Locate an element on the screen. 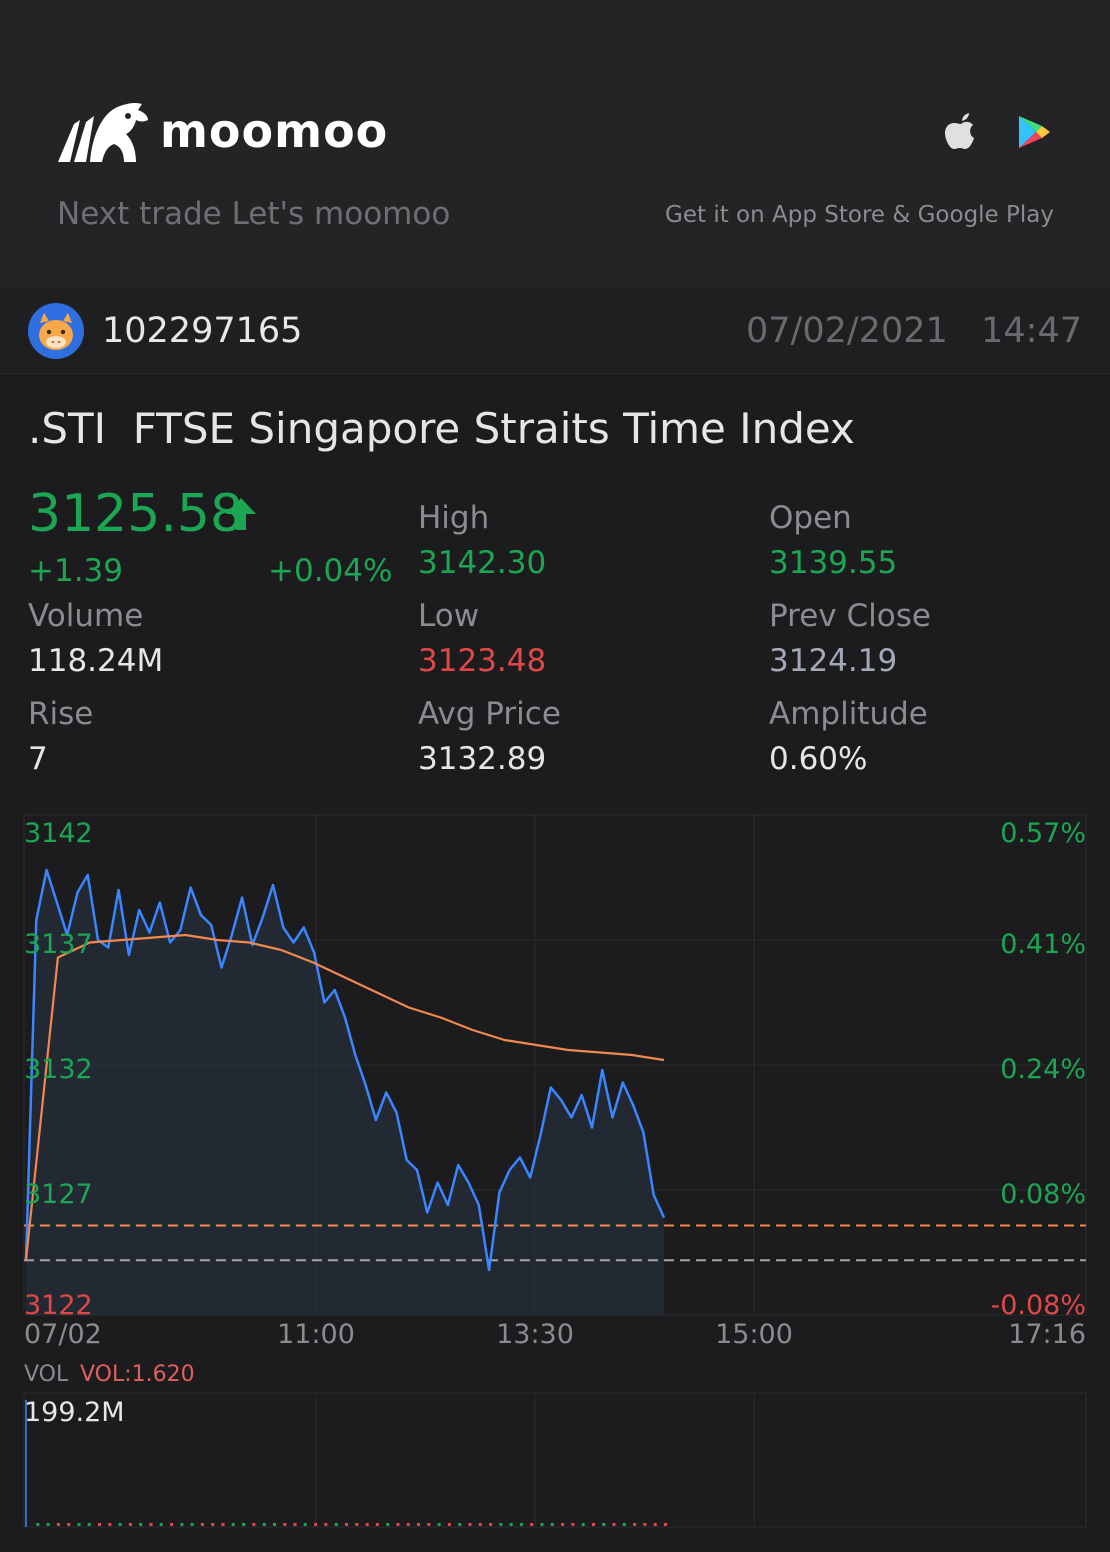 The width and height of the screenshot is (1110, 1552). amplitude-label: Amplitude is located at coordinates (848, 714).